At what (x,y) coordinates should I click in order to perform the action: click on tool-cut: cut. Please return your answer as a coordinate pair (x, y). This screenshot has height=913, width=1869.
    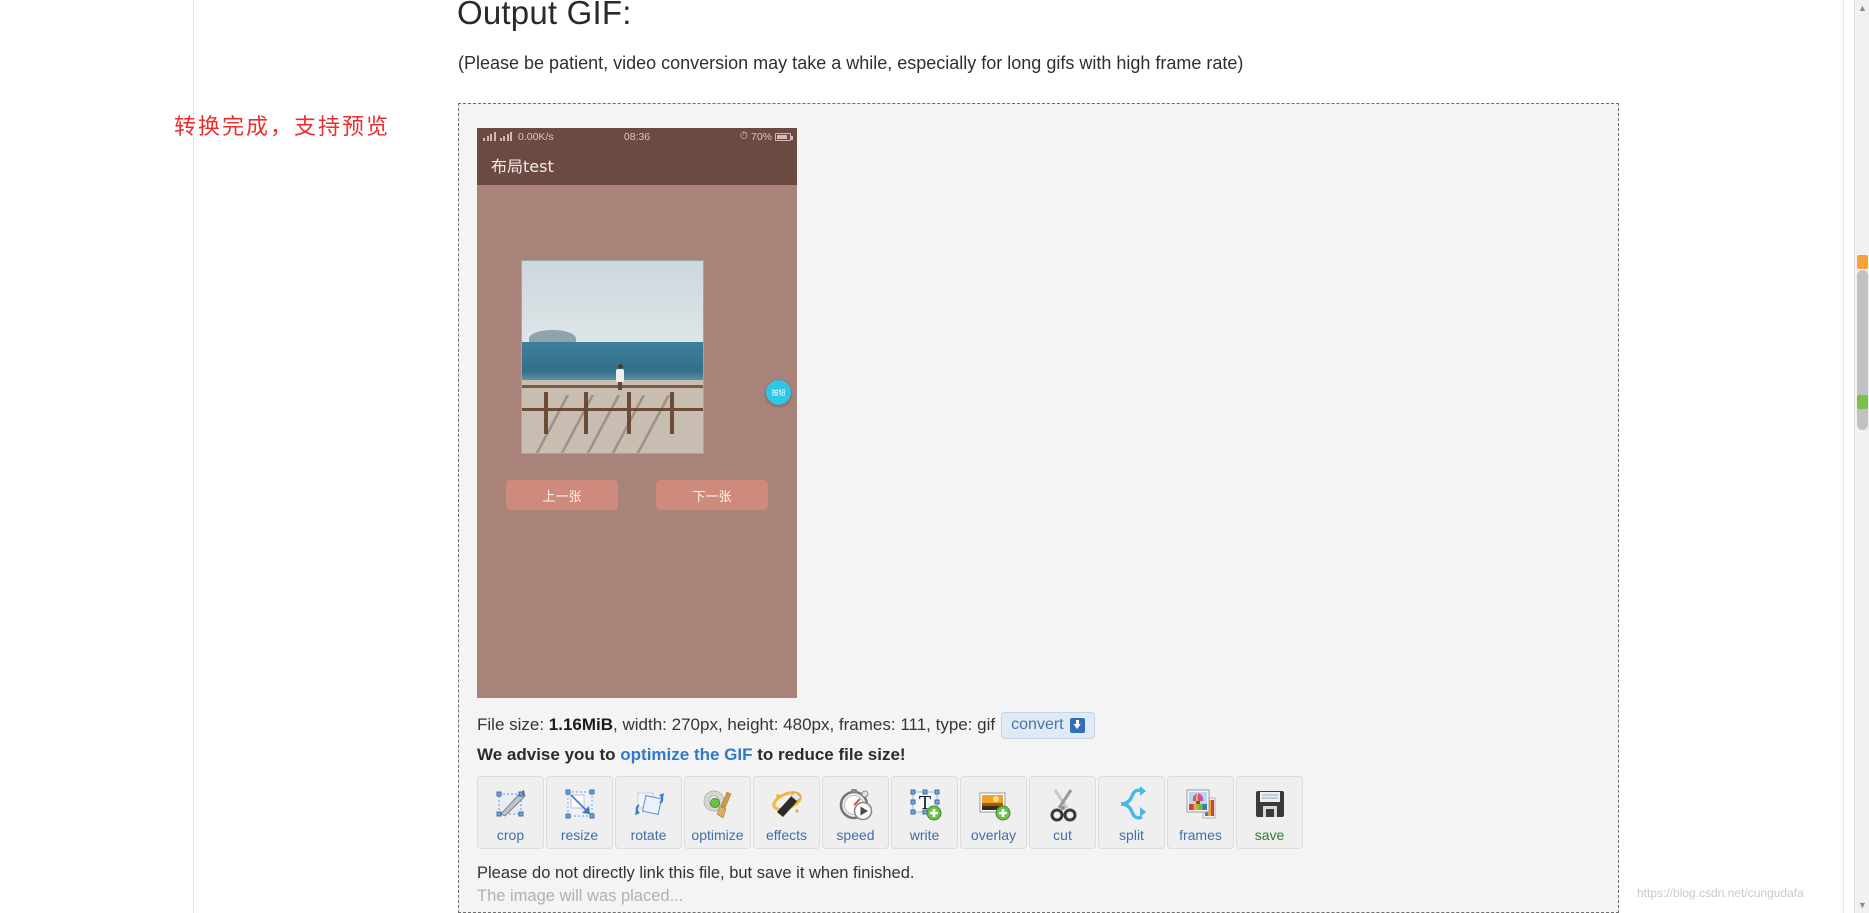
    Looking at the image, I should click on (1062, 812).